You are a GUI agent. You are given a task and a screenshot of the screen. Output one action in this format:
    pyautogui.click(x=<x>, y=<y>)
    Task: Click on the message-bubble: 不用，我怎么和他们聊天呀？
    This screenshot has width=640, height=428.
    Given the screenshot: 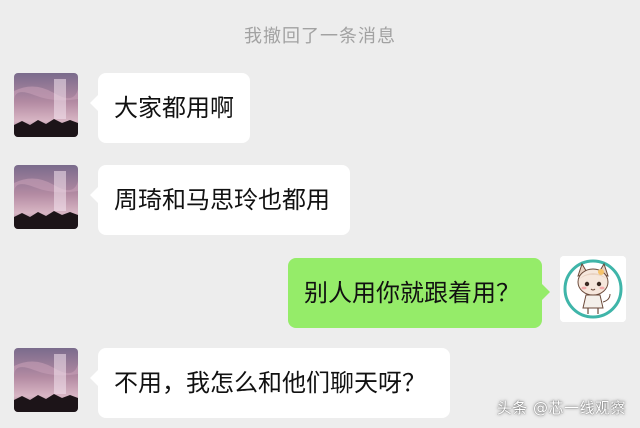 What is the action you would take?
    pyautogui.click(x=270, y=383)
    